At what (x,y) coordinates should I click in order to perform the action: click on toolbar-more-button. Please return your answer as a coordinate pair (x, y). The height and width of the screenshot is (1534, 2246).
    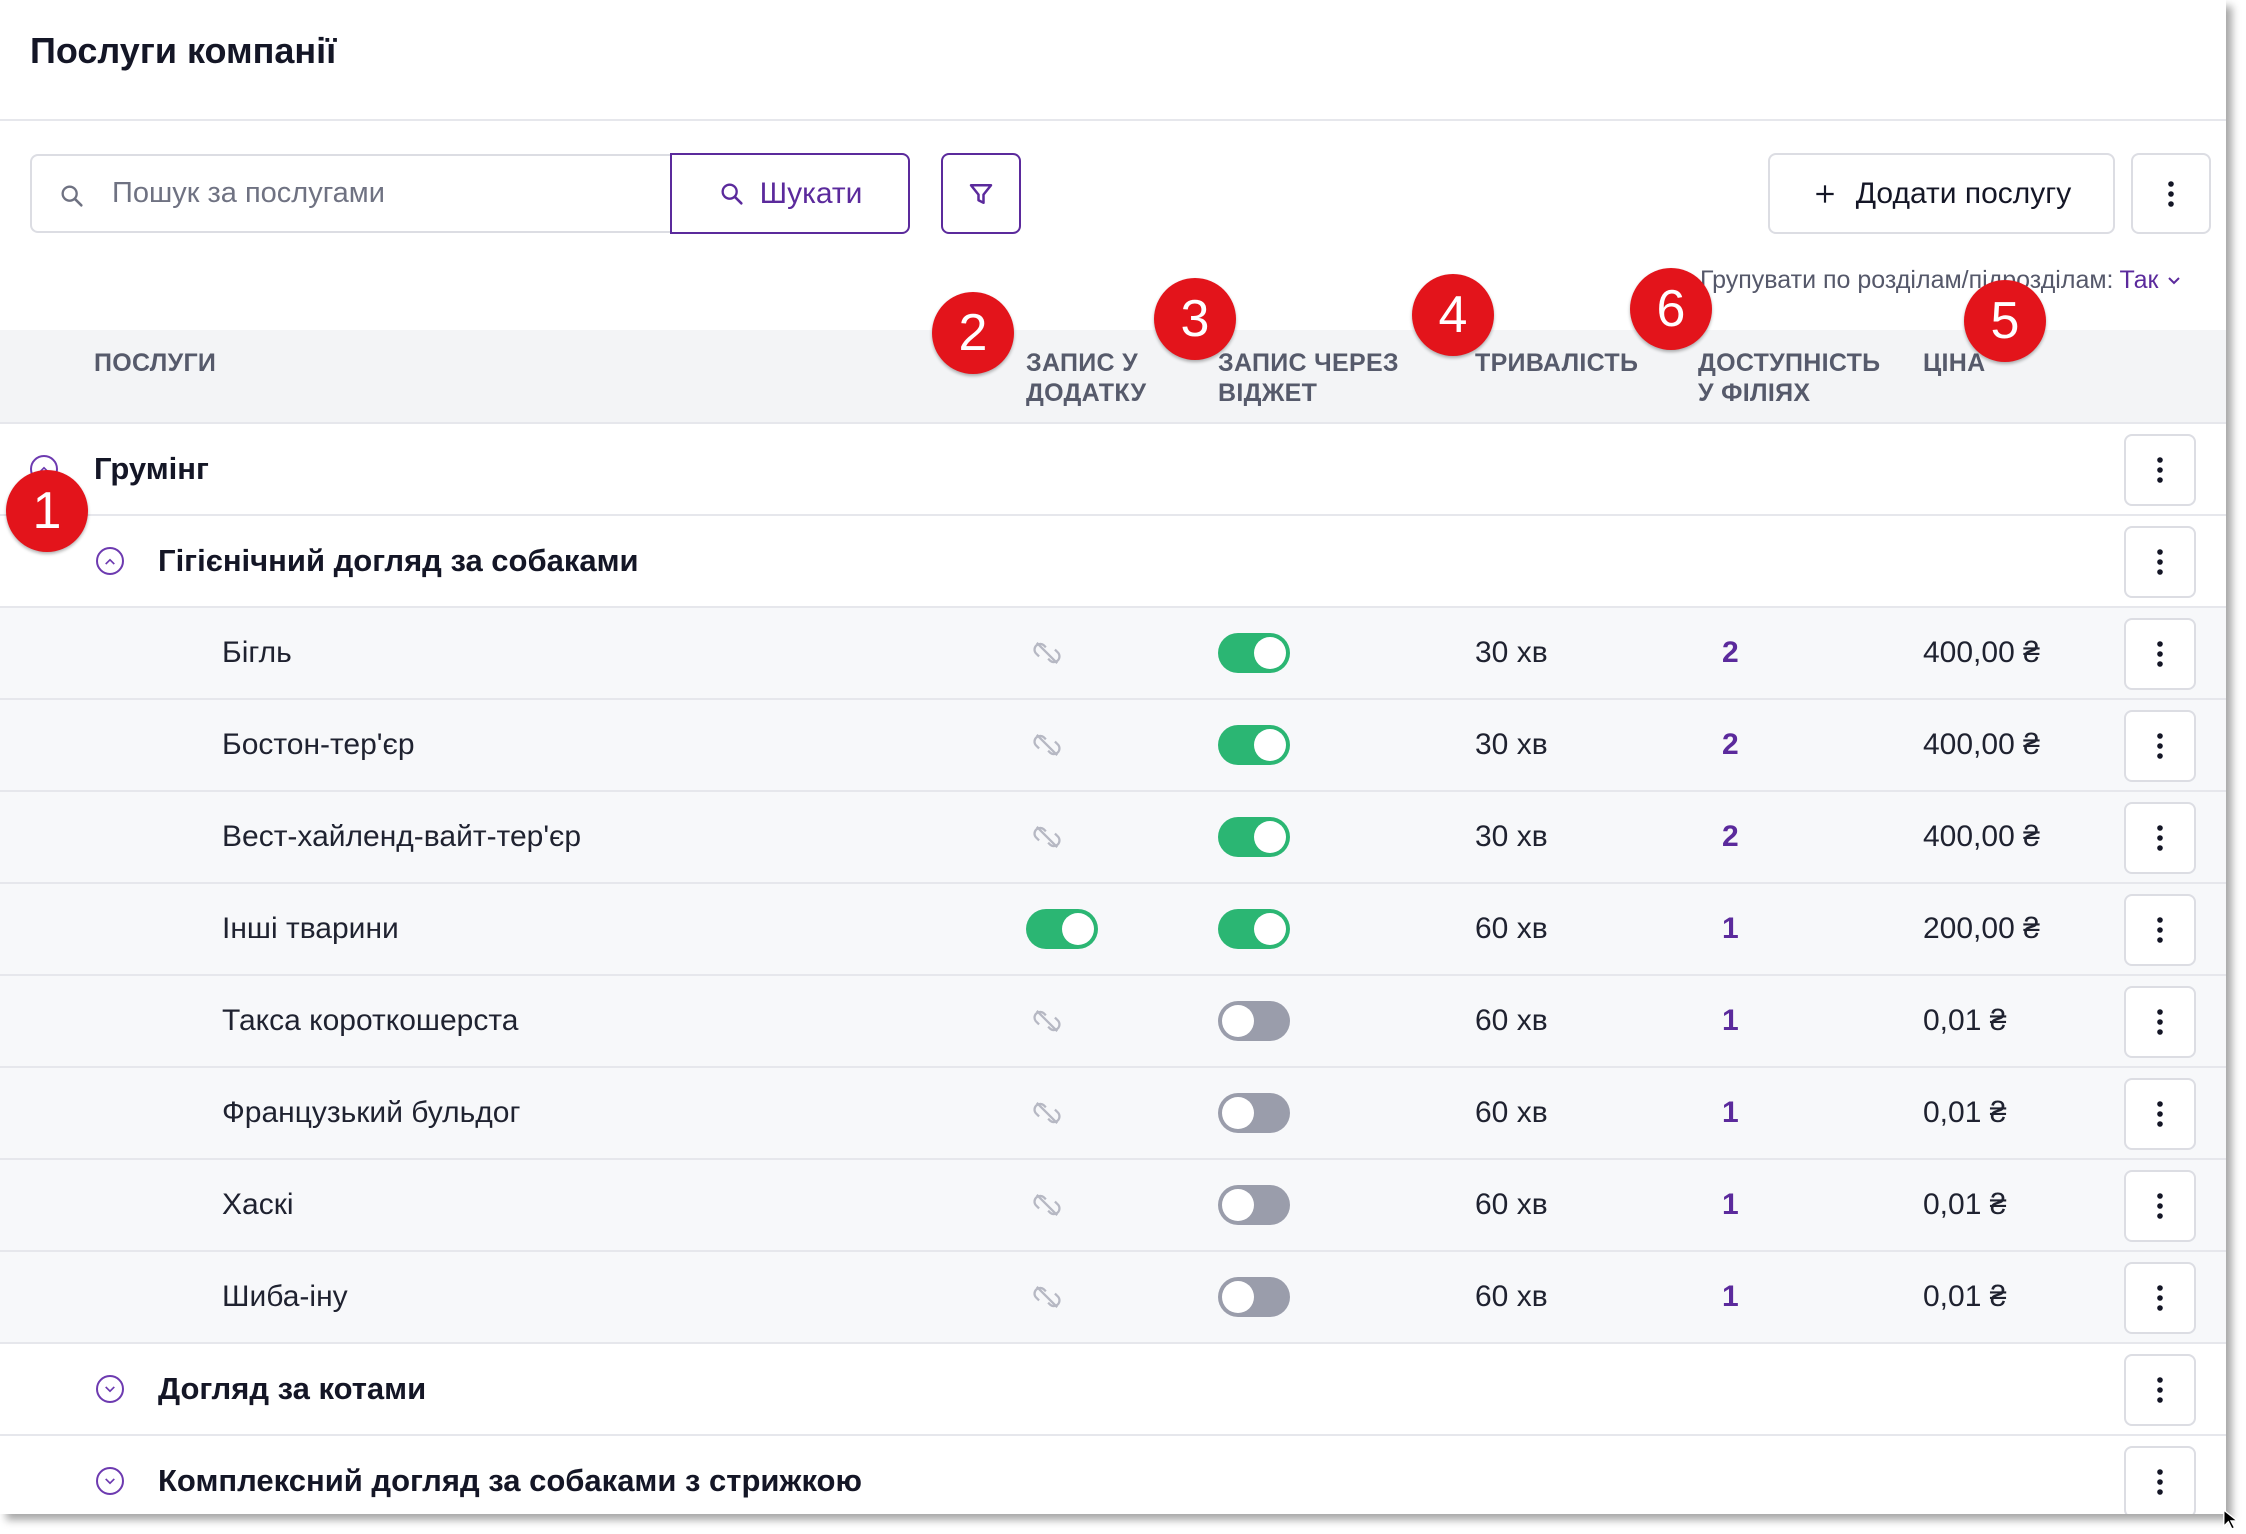
    Looking at the image, I should click on (2171, 193).